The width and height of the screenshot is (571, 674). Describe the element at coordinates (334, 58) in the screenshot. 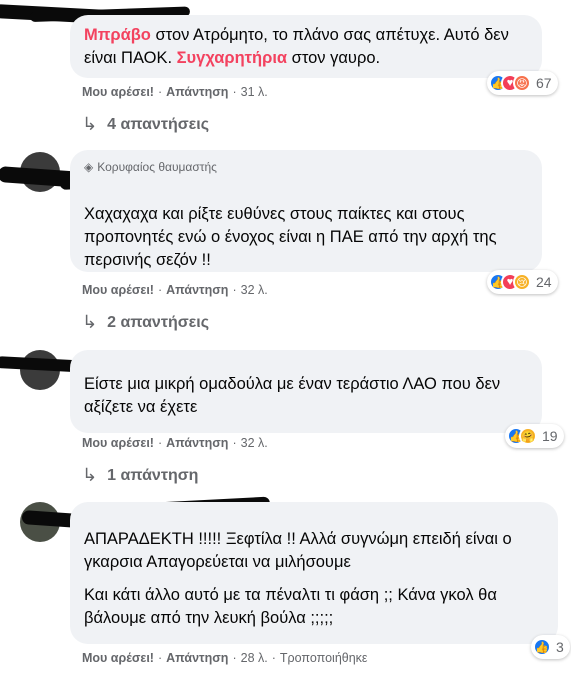

I see `comment-text-part: στον γαυρο.` at that location.